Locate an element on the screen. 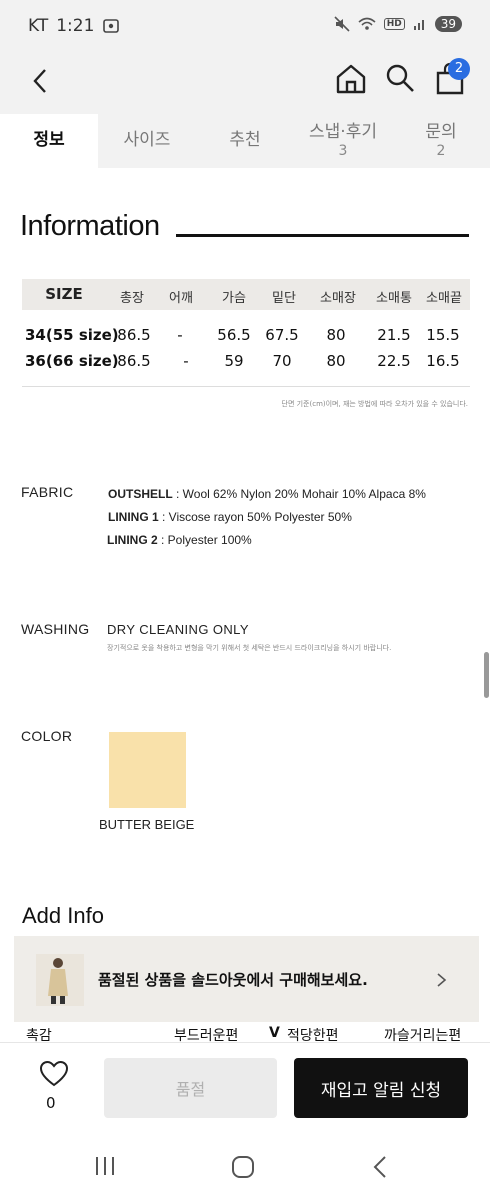  tab-inquiry: 문의 2 is located at coordinates (441, 141).